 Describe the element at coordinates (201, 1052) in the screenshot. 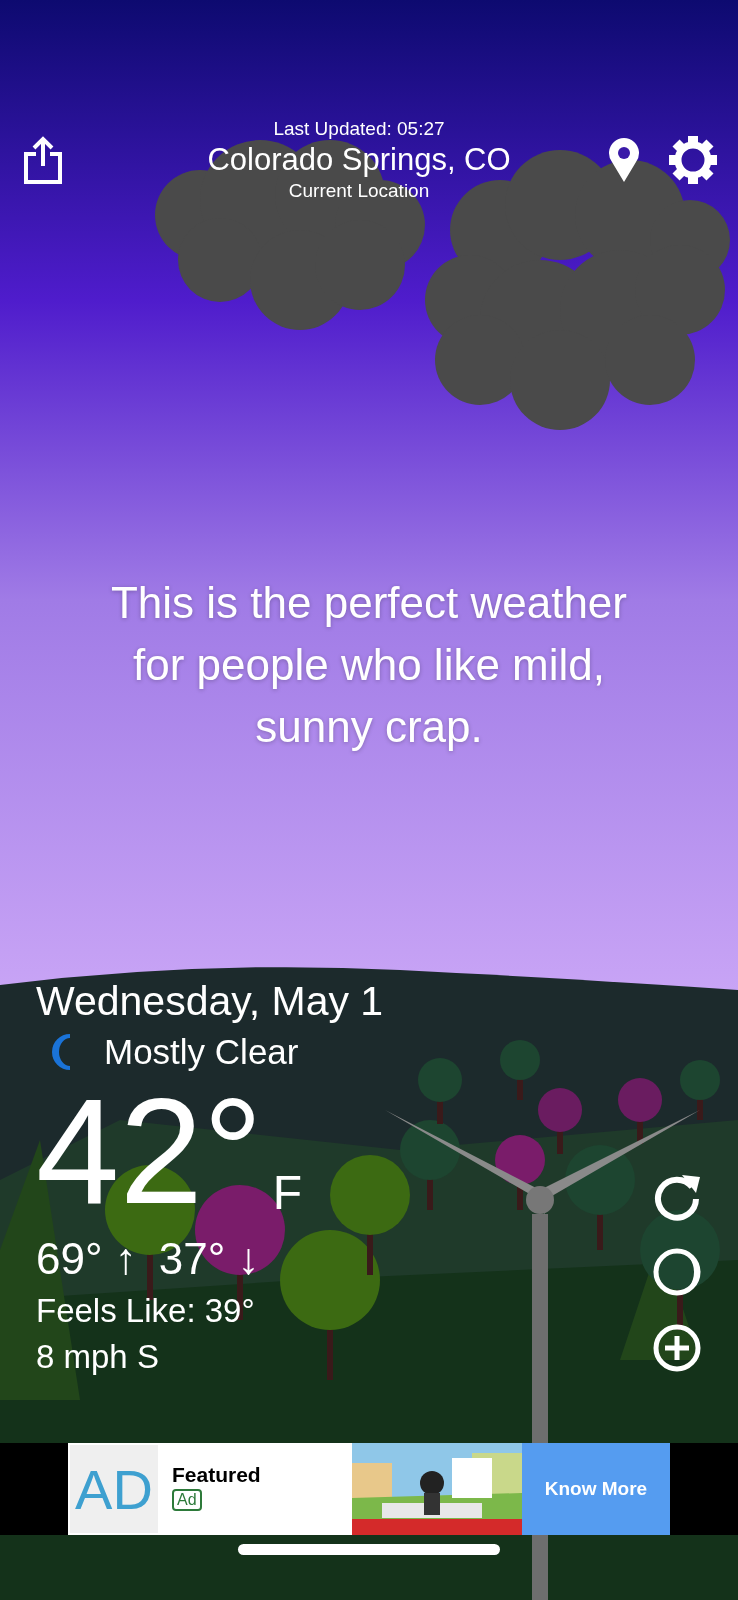

I see `condition-label: Mostly Clear` at that location.